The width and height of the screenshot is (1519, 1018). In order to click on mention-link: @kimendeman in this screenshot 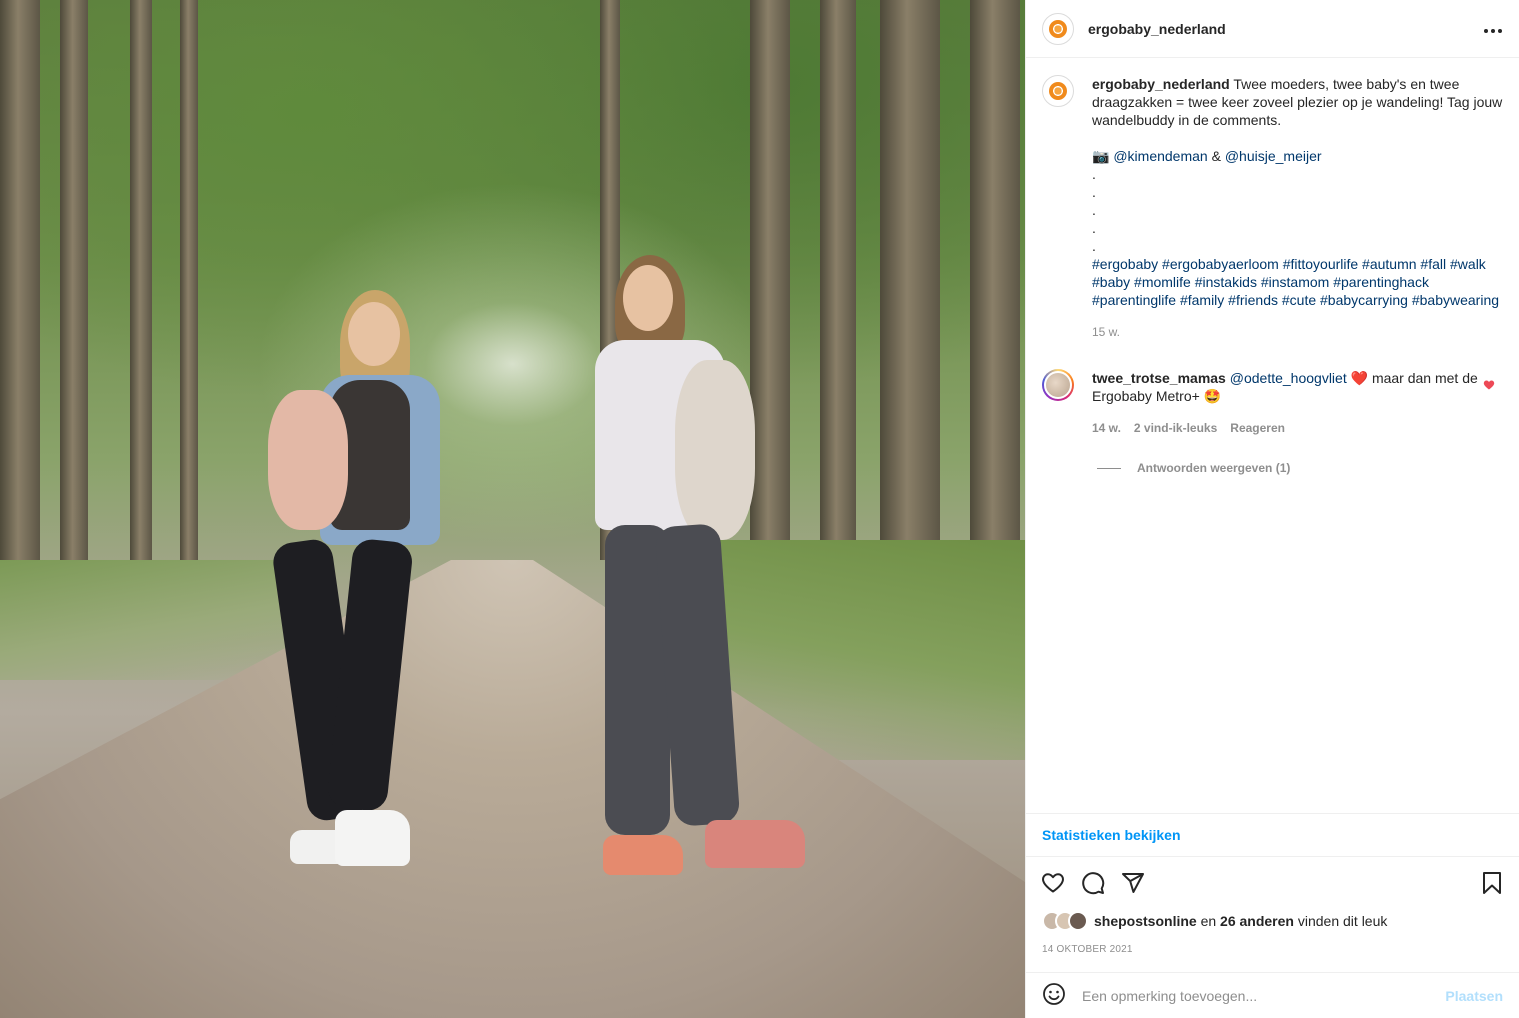, I will do `click(1160, 156)`.